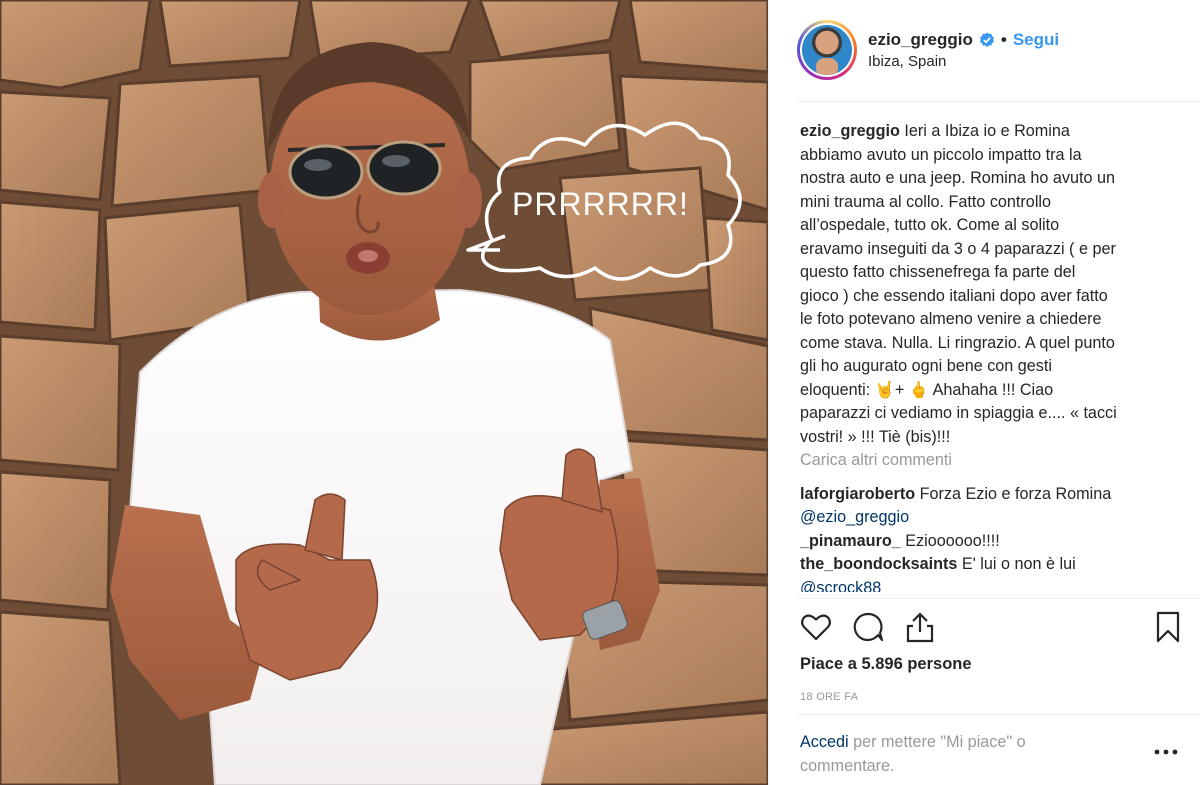 The image size is (1200, 785). Describe the element at coordinates (920, 627) in the screenshot. I see `share-icon` at that location.